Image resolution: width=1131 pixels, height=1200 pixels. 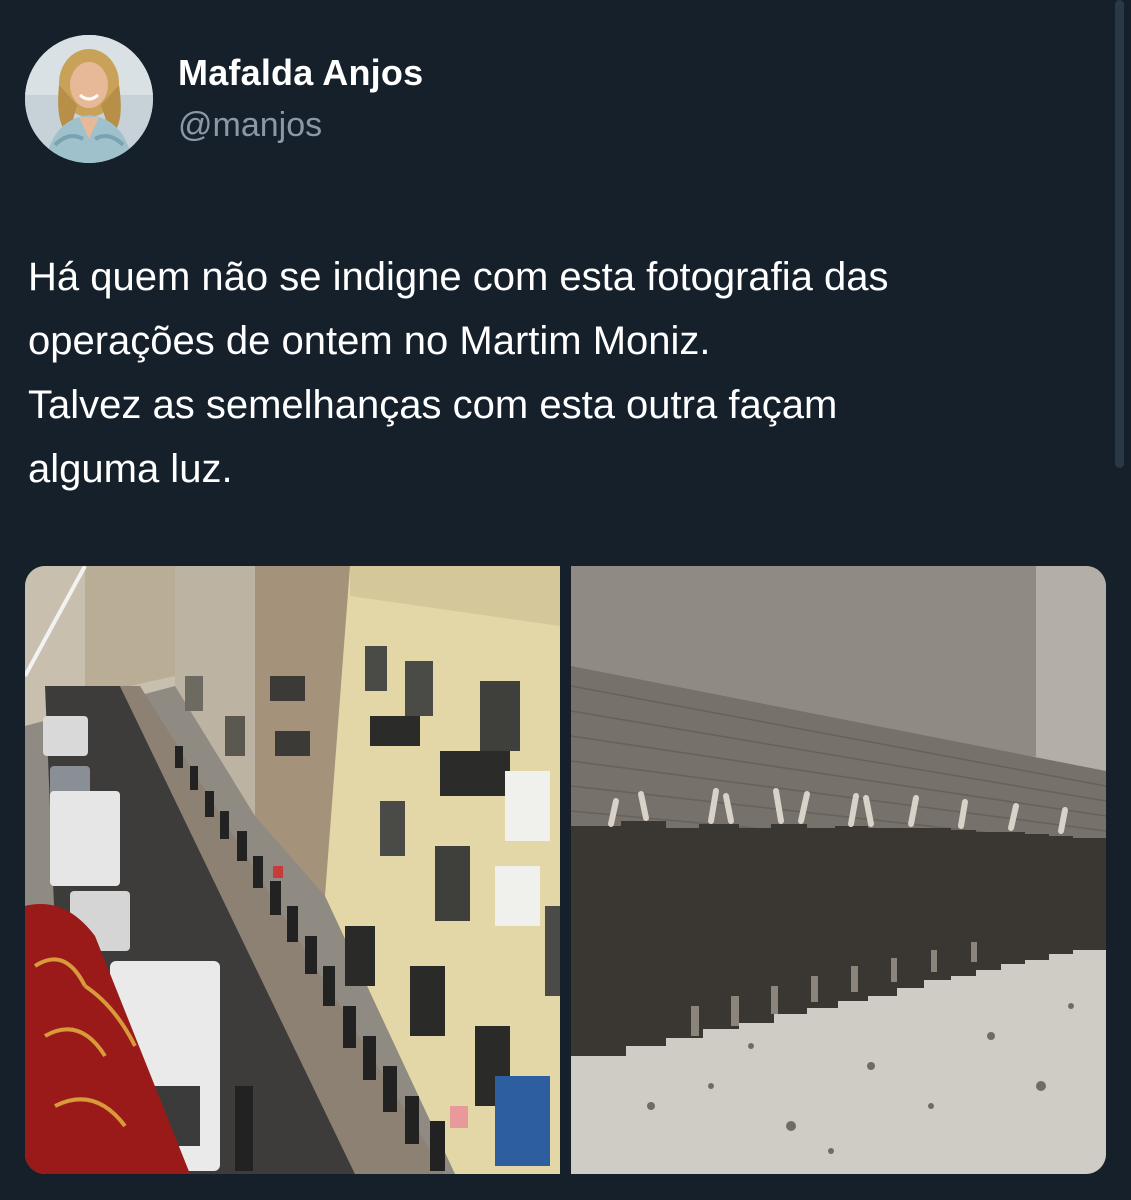 What do you see at coordinates (250, 125) in the screenshot?
I see `author-handle: @manjos` at bounding box center [250, 125].